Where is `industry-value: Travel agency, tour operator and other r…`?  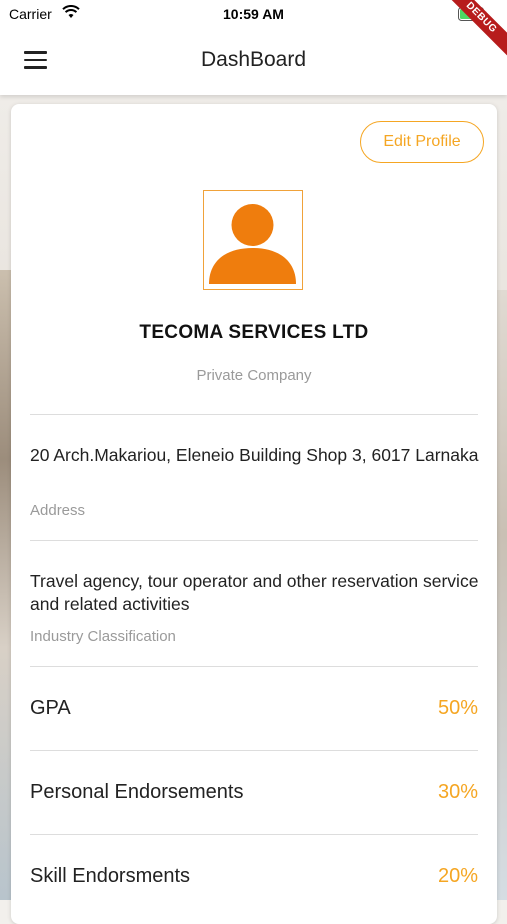 industry-value: Travel agency, tour operator and other r… is located at coordinates (254, 592).